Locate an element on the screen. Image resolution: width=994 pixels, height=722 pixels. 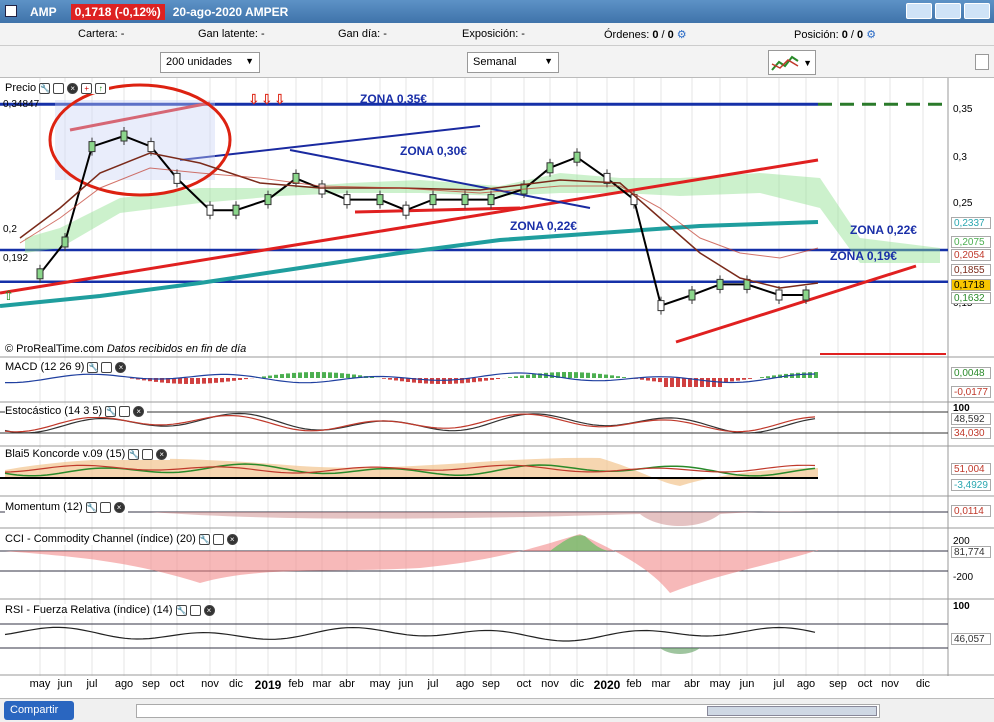
indicators-button: ▼ is located at coordinates (792, 62).